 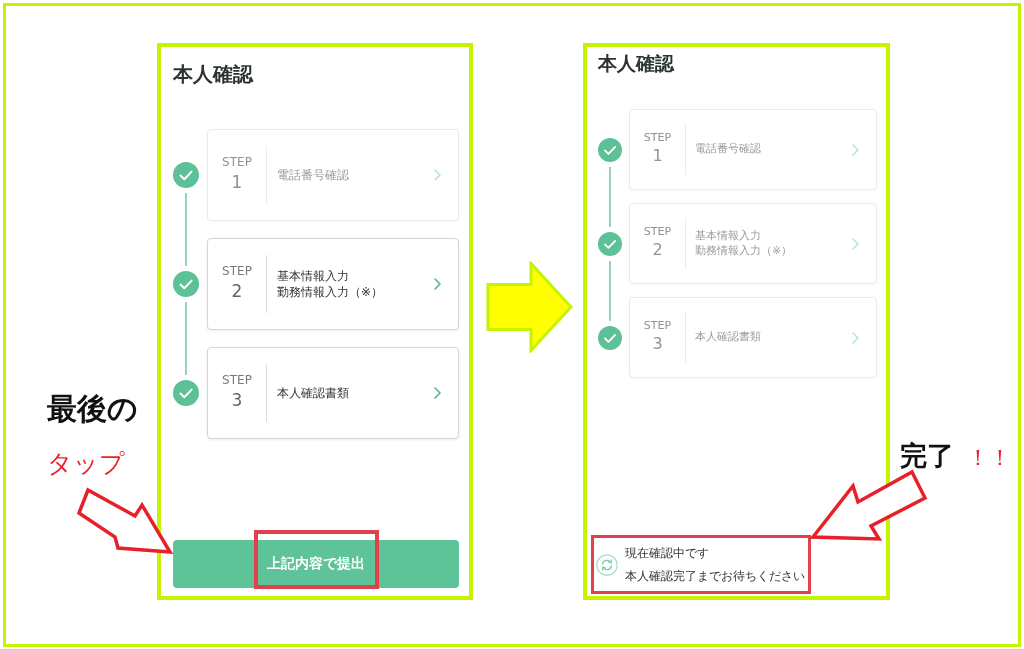 I want to click on refresh-icon, so click(x=607, y=564).